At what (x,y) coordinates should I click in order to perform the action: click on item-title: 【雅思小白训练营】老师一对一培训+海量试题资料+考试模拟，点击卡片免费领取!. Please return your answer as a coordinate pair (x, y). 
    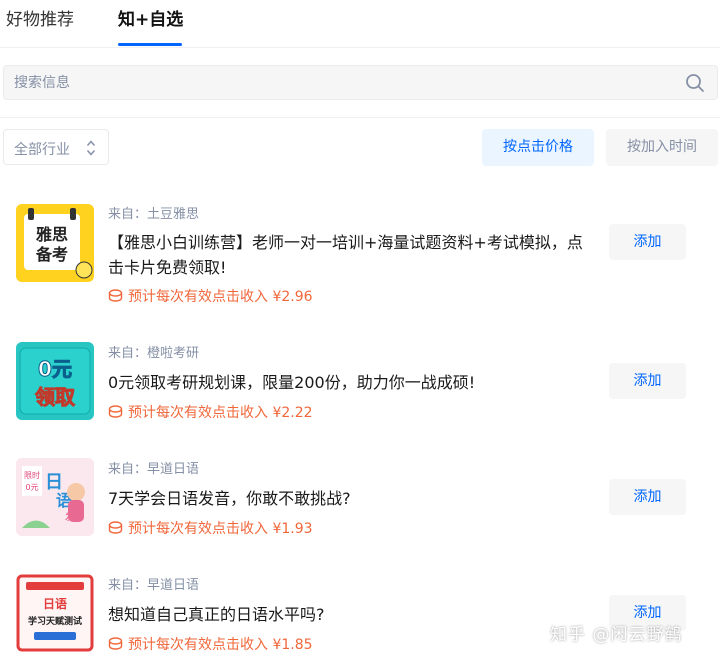
    Looking at the image, I should click on (353, 255).